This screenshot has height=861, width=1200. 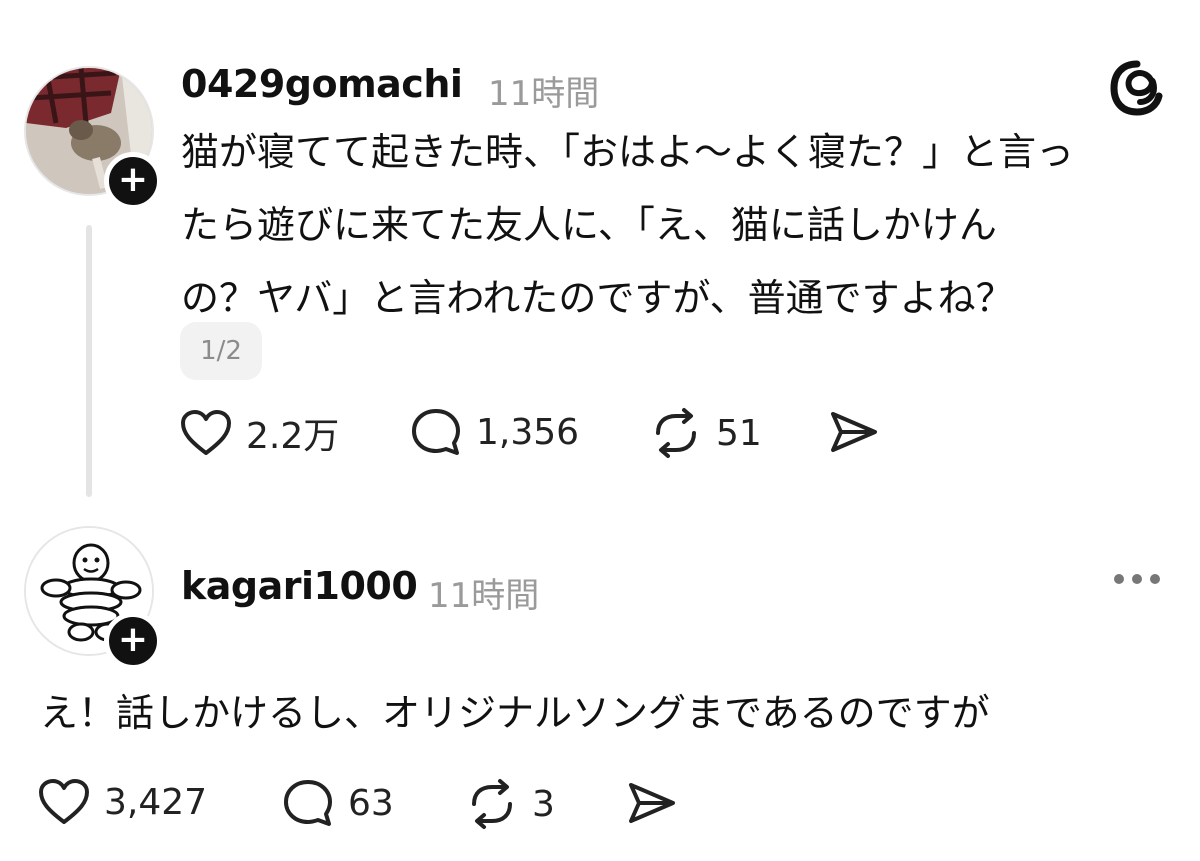 What do you see at coordinates (371, 803) in the screenshot?
I see `reply-count: 63` at bounding box center [371, 803].